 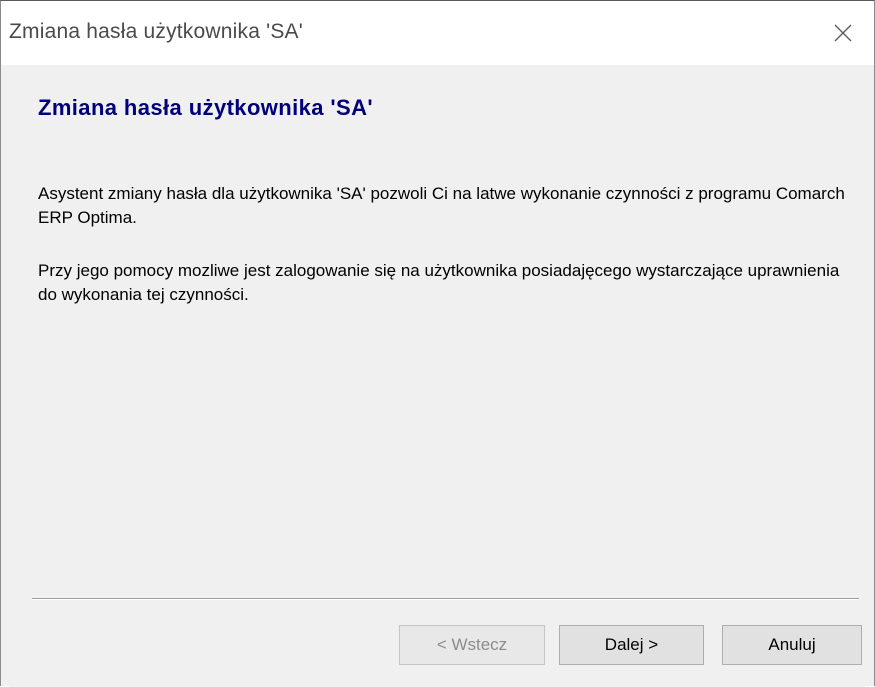 I want to click on window-title: Zmiana hasła użytkownika 'SA', so click(x=156, y=31).